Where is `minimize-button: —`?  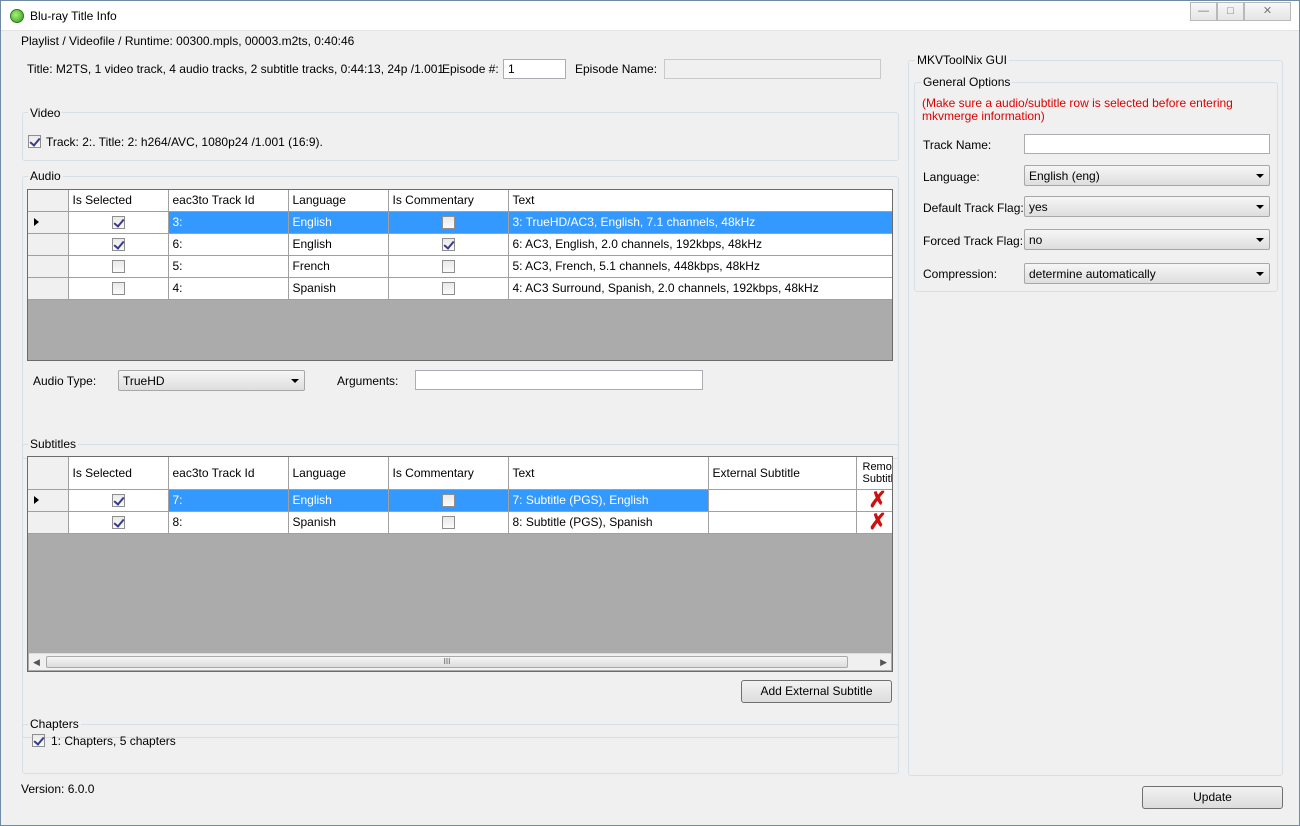 minimize-button: — is located at coordinates (1203, 11).